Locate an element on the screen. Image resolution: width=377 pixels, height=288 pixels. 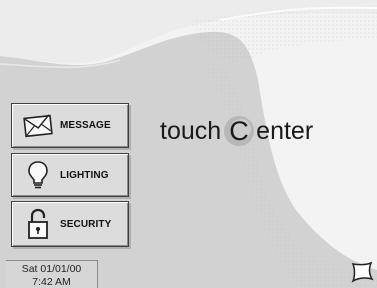
envelope-icon is located at coordinates (38, 126).